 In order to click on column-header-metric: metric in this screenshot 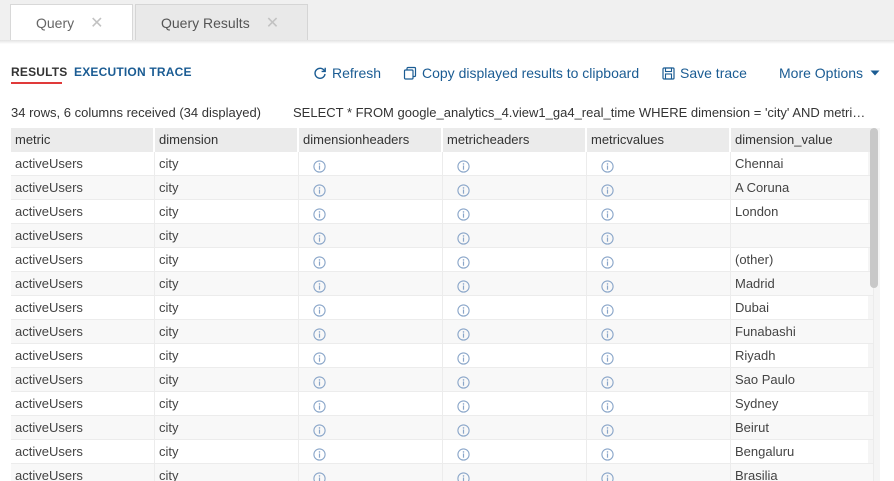, I will do `click(83, 140)`.